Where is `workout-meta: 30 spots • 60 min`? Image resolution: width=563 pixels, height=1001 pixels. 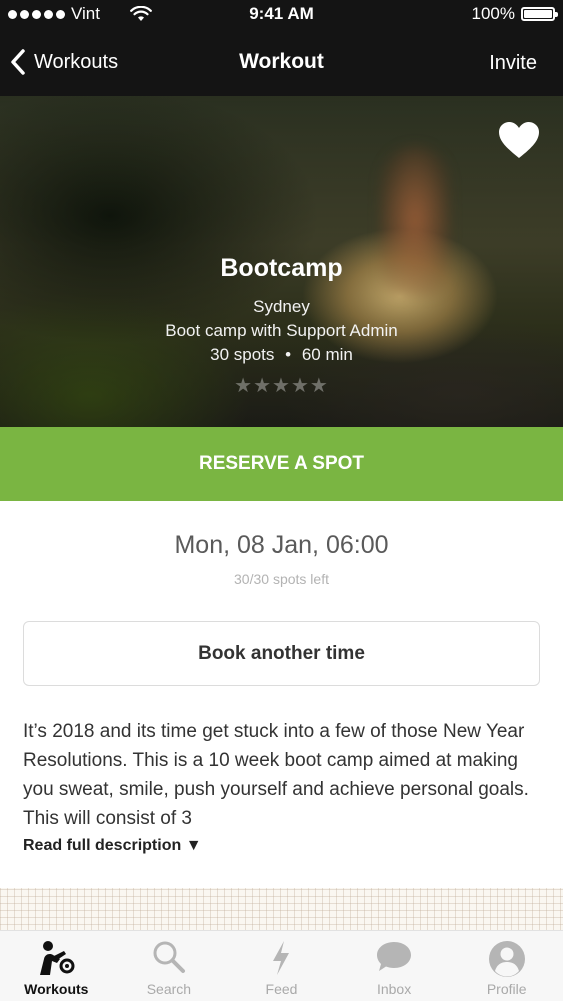
workout-meta: 30 spots • 60 min is located at coordinates (281, 355).